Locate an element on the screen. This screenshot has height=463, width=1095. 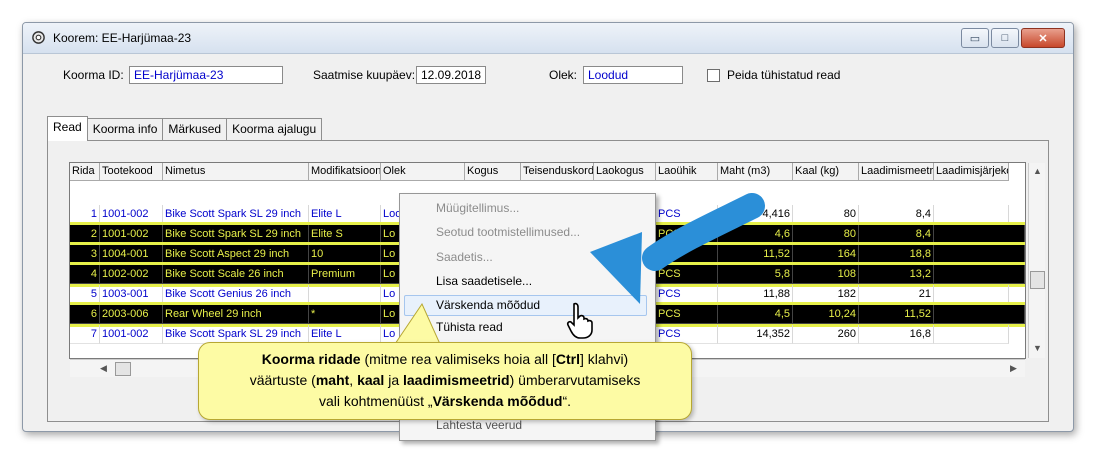
callout-text: Värskenda mõõdud is located at coordinates (497, 401).